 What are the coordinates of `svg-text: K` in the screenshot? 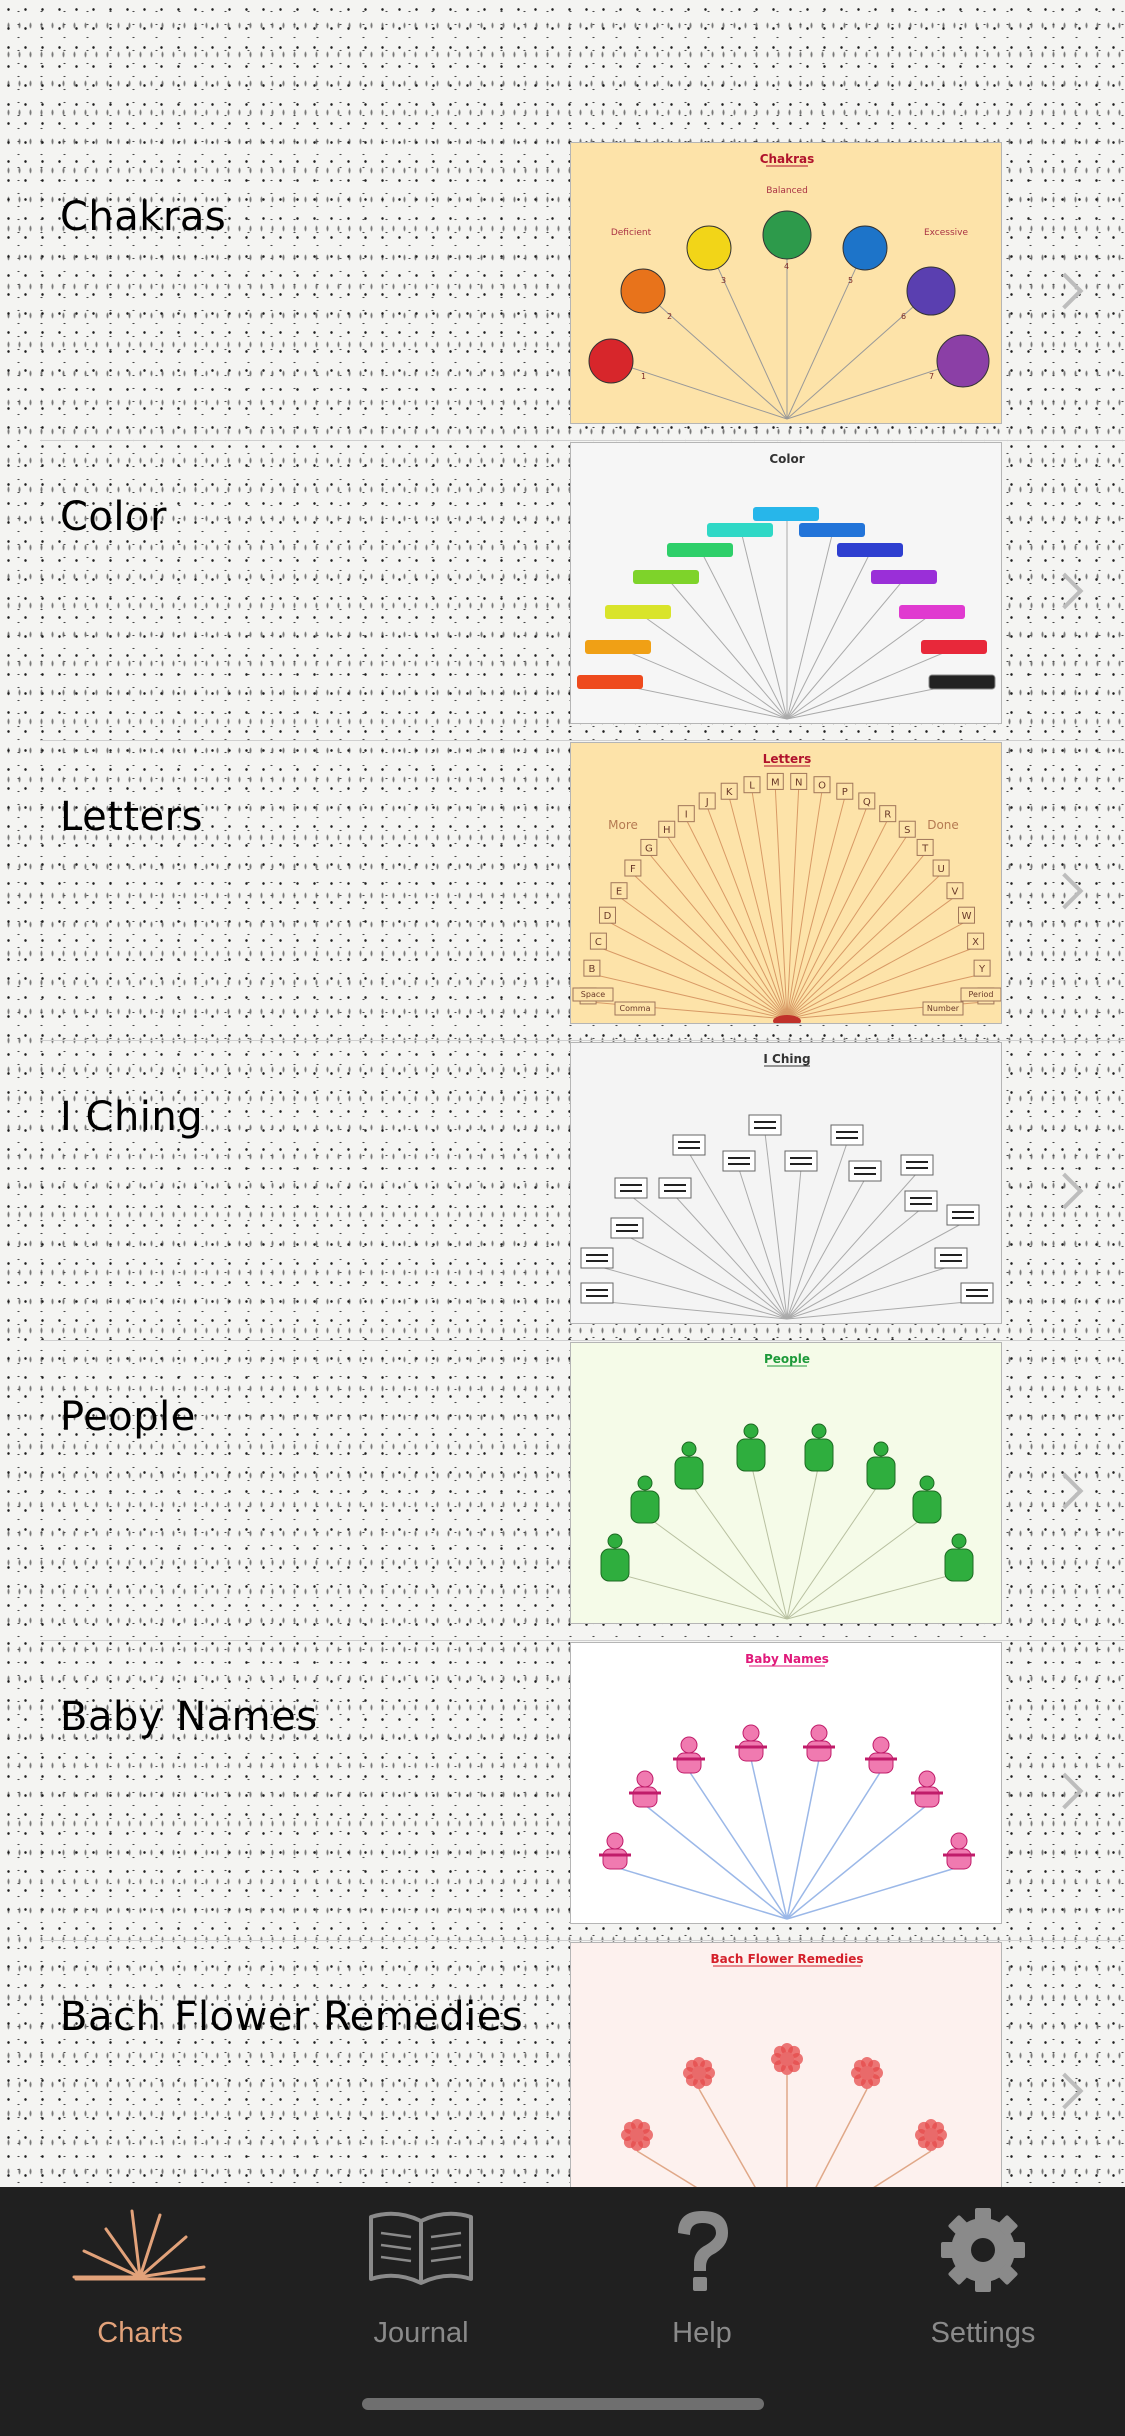 It's located at (729, 792).